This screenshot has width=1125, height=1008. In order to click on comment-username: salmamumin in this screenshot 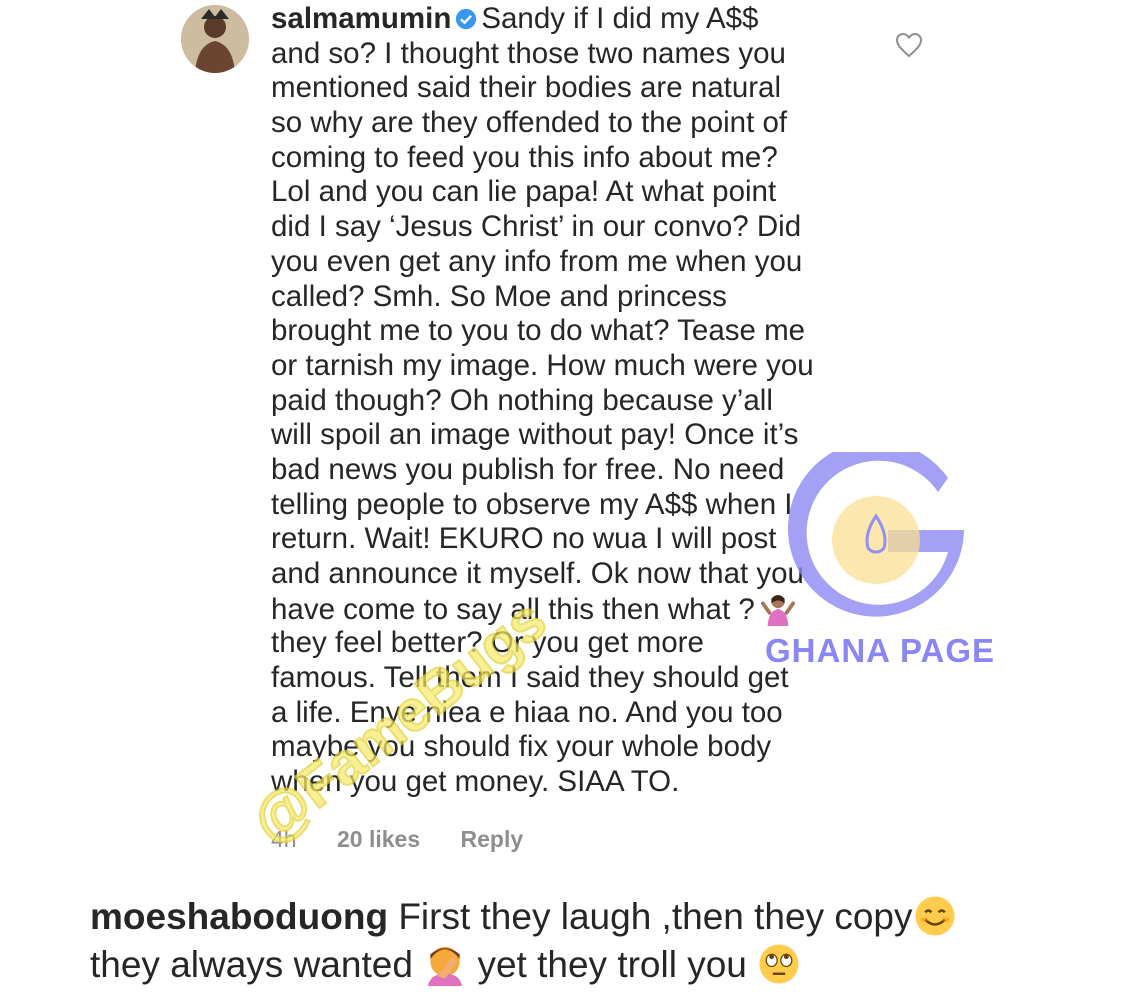, I will do `click(361, 18)`.